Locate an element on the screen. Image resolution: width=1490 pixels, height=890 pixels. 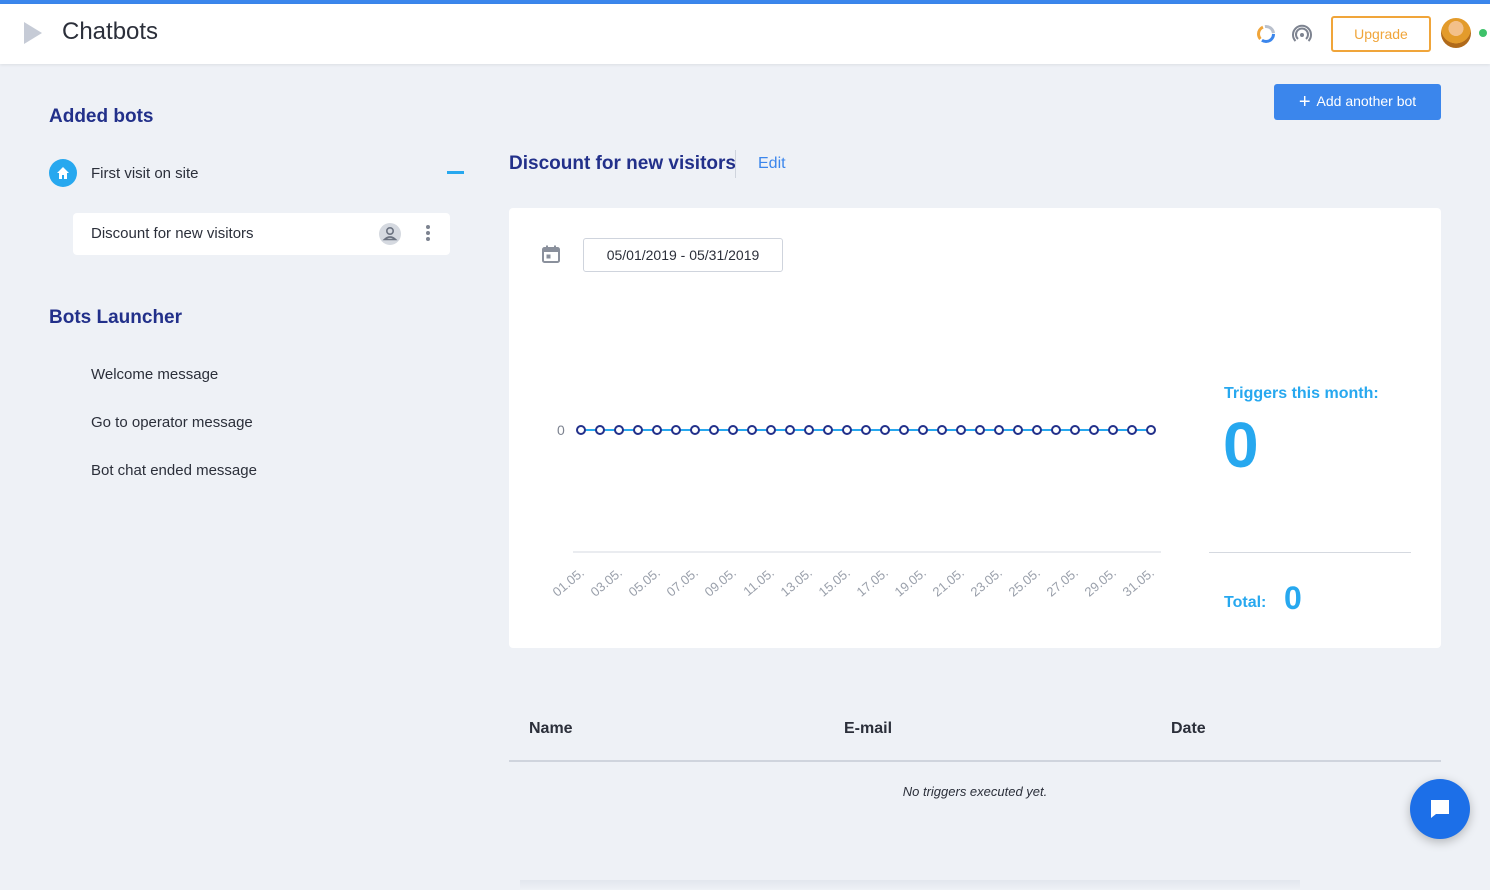
bot-title: Discount for new visitors is located at coordinates (622, 163).